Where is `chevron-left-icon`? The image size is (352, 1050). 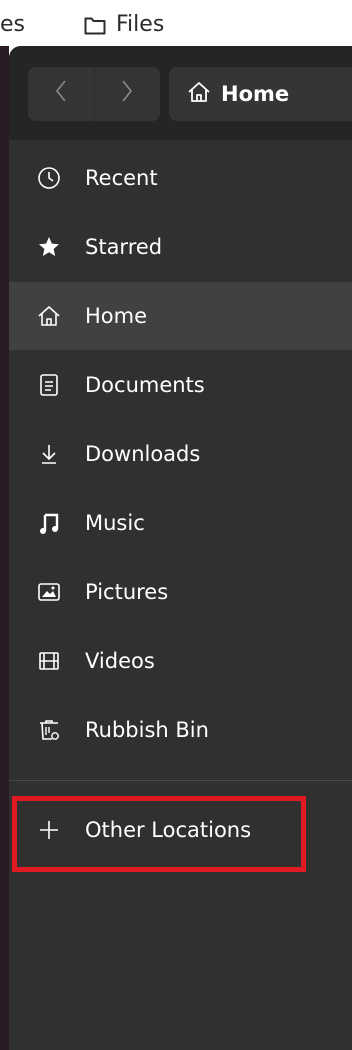 chevron-left-icon is located at coordinates (61, 94).